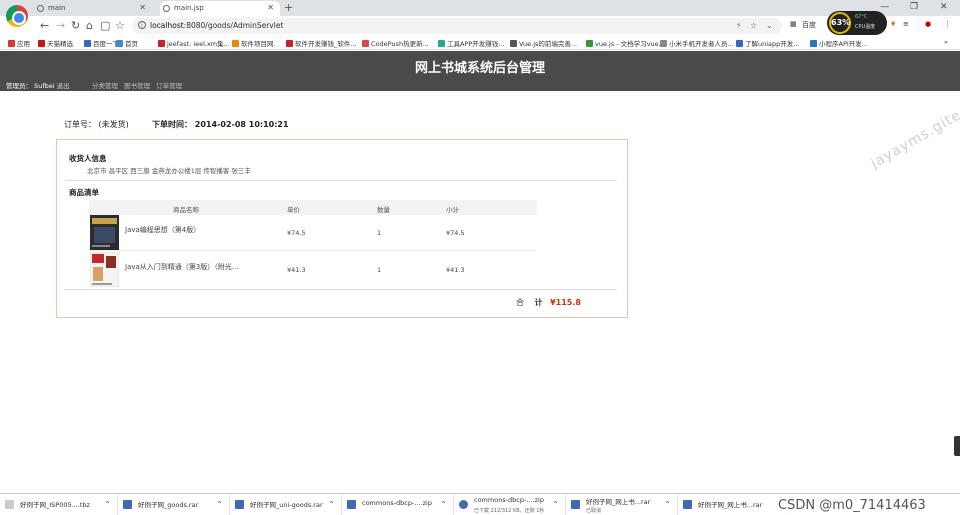 This screenshot has width=960, height=515. What do you see at coordinates (19, 43) in the screenshot?
I see `bookmark-item: 应用` at bounding box center [19, 43].